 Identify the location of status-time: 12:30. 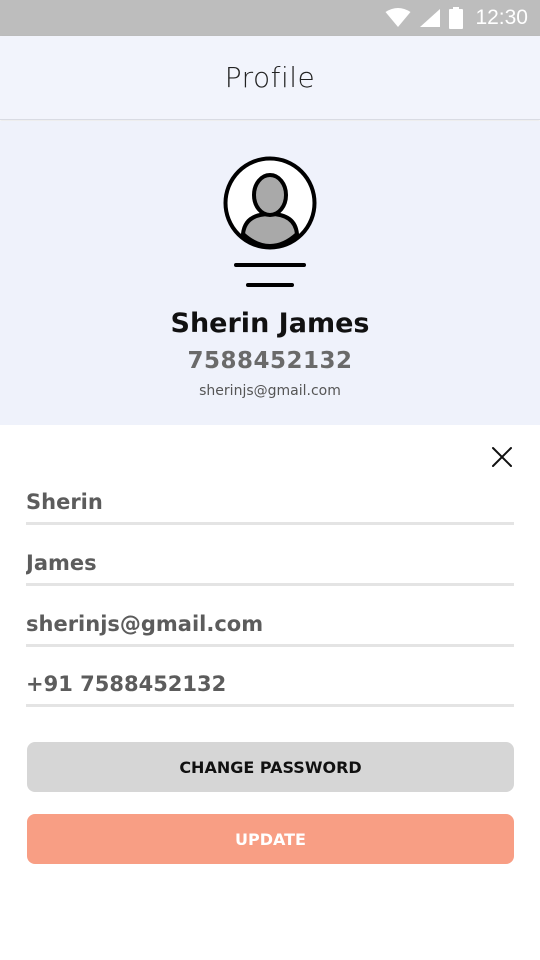
(501, 17).